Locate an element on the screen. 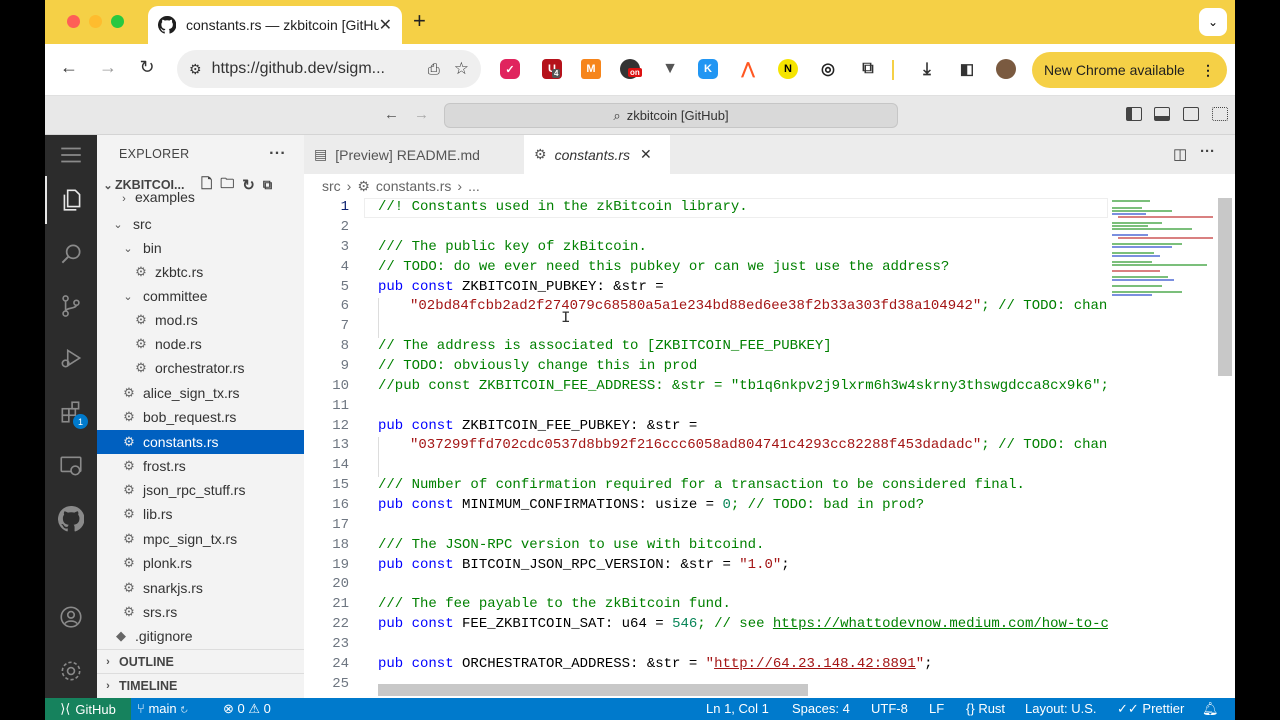 The image size is (1280, 720). command-center-label: zkbitcoin [GitHub] is located at coordinates (677, 115).